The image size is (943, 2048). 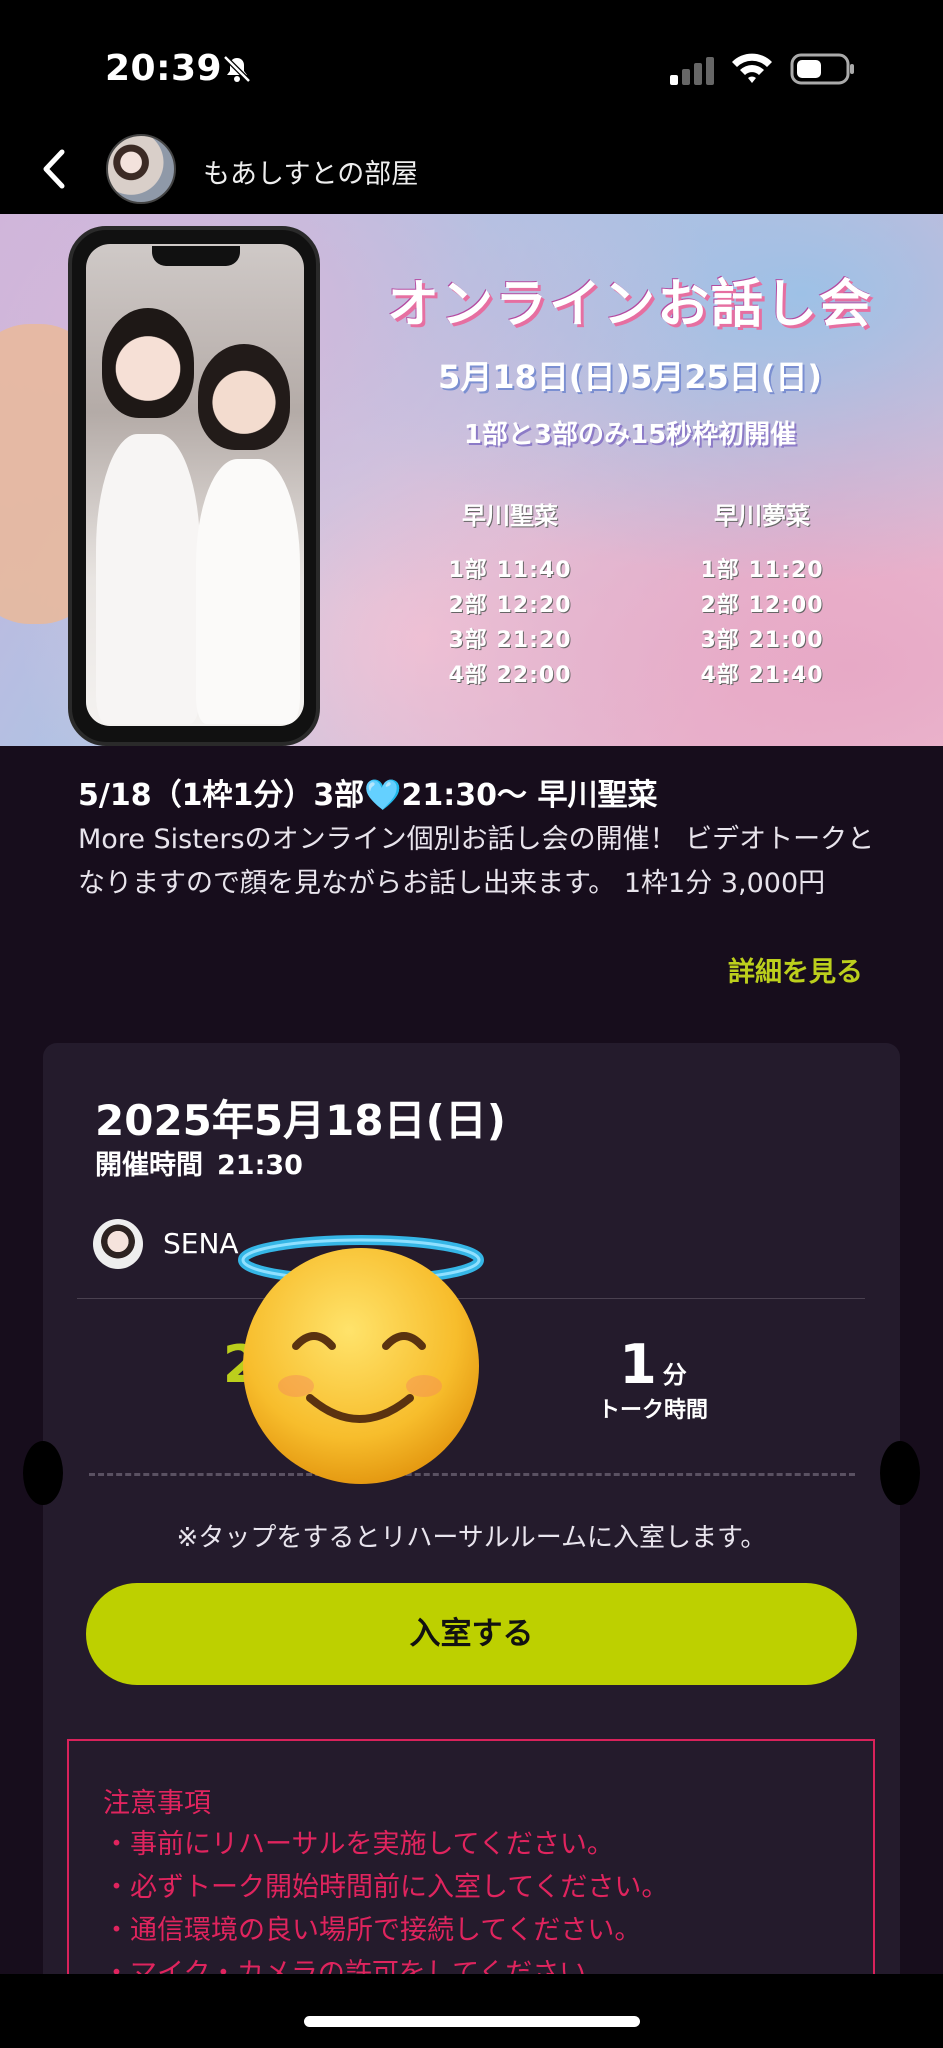 I want to click on dress-right, so click(x=248, y=591).